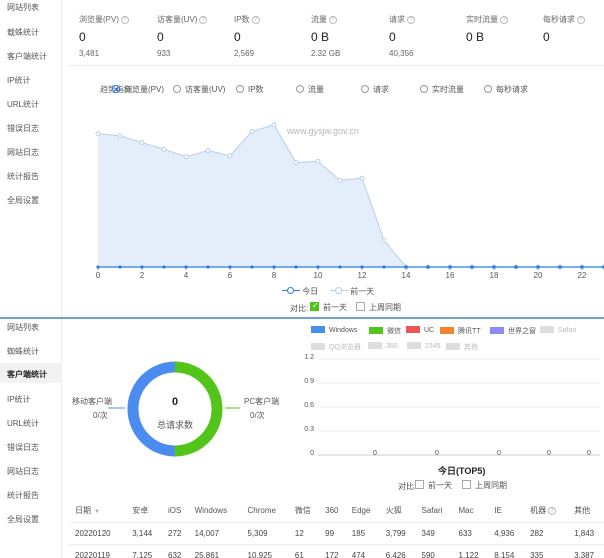 The image size is (604, 558). What do you see at coordinates (420, 330) in the screenshot?
I see `top5-legend-item: UC` at bounding box center [420, 330].